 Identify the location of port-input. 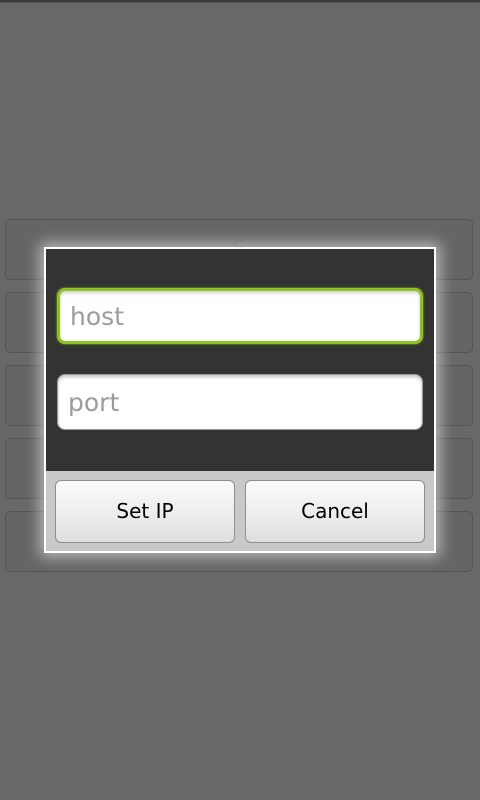
(240, 402).